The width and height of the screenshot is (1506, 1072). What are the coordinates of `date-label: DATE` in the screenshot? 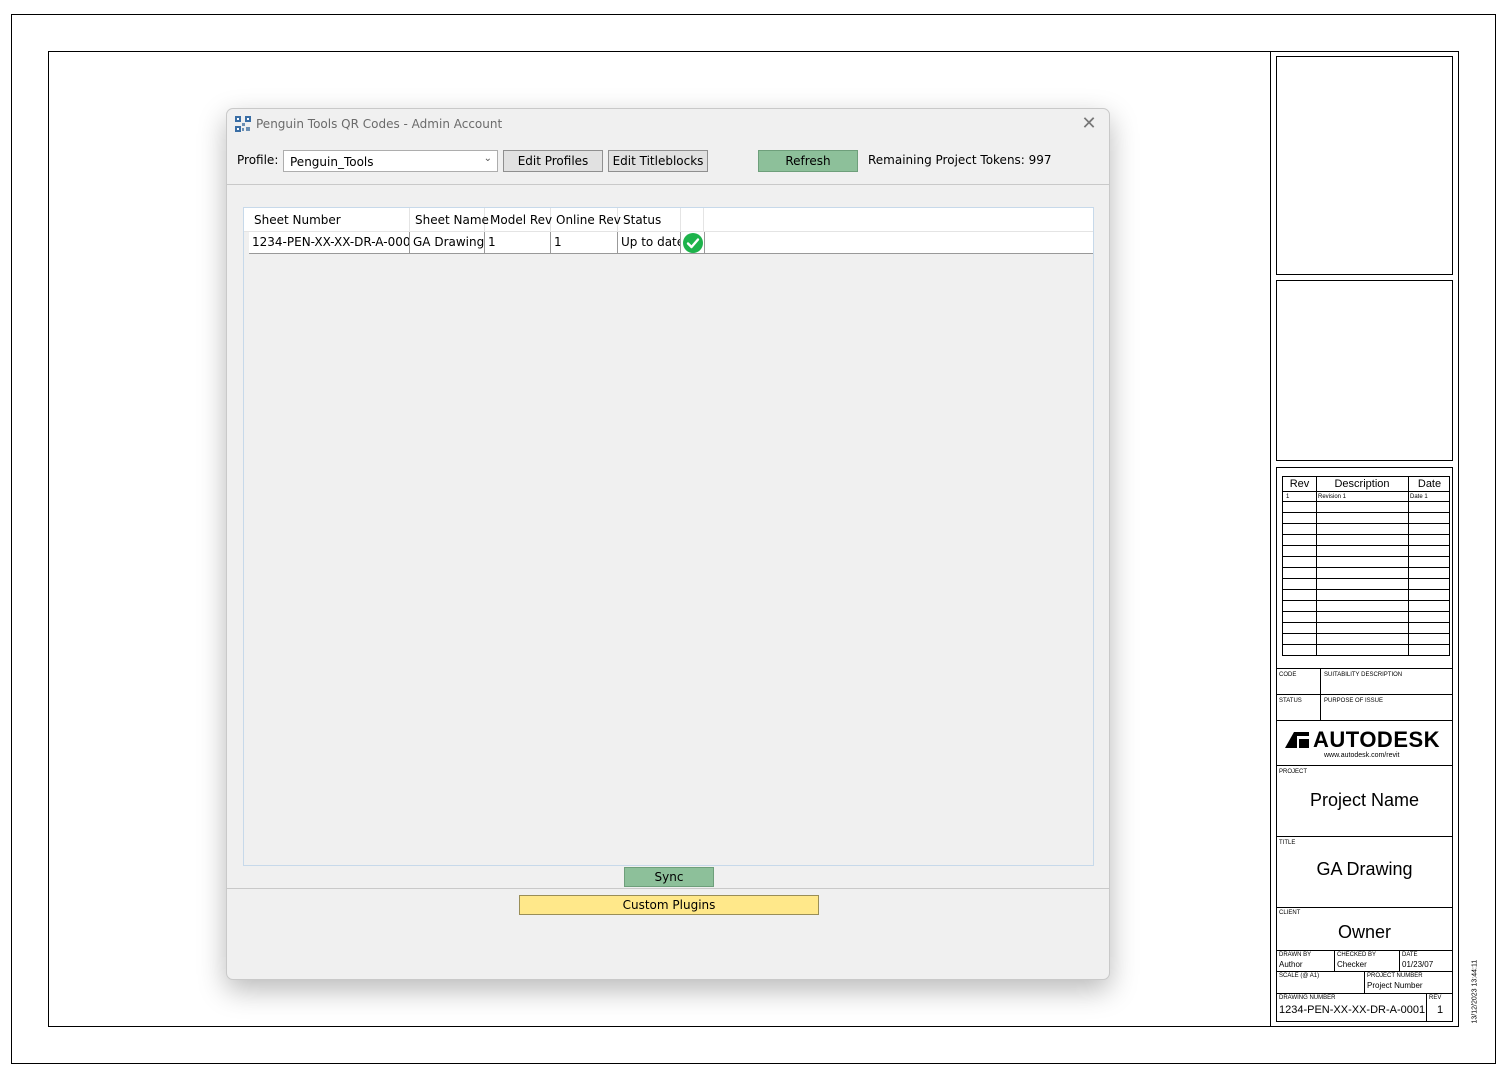 It's located at (1410, 955).